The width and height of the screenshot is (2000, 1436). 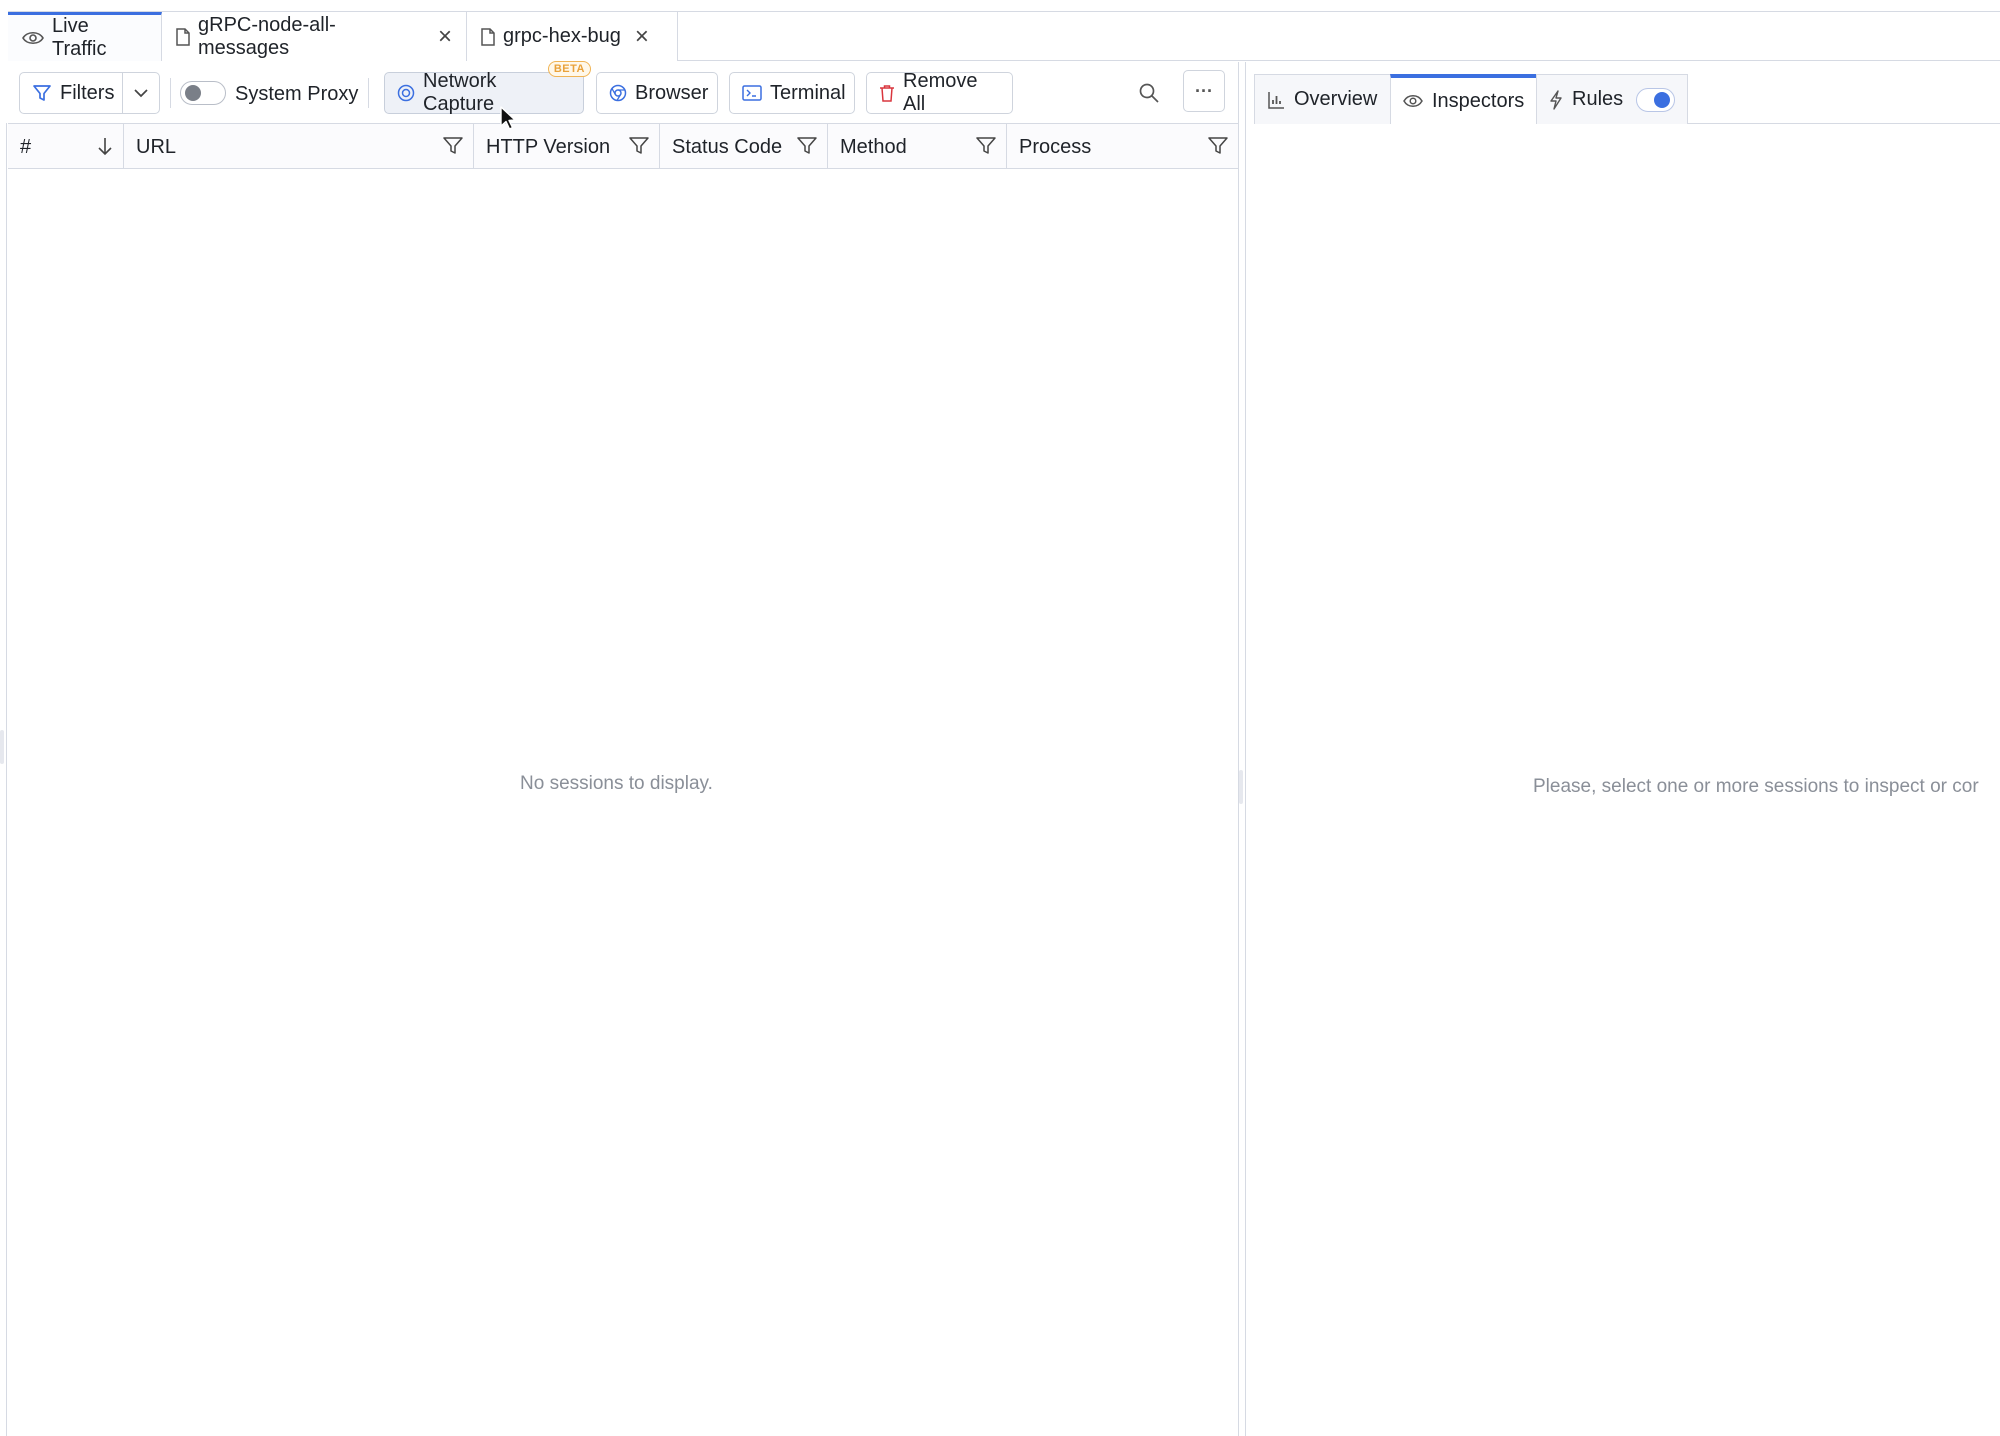 I want to click on column-process: Process, so click(x=1122, y=147).